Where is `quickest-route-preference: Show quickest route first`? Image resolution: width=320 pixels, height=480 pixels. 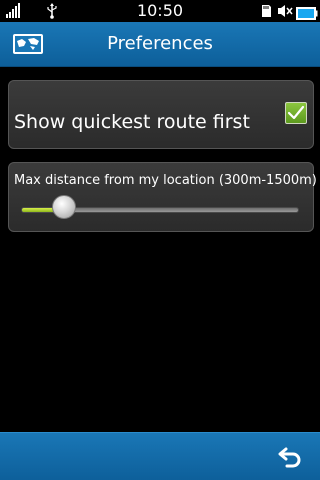
quickest-route-preference: Show quickest route first is located at coordinates (161, 114).